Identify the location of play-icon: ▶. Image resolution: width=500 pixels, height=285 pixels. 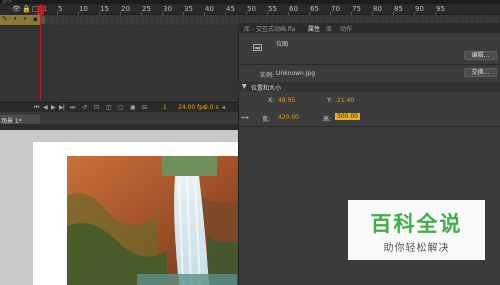
(53, 107).